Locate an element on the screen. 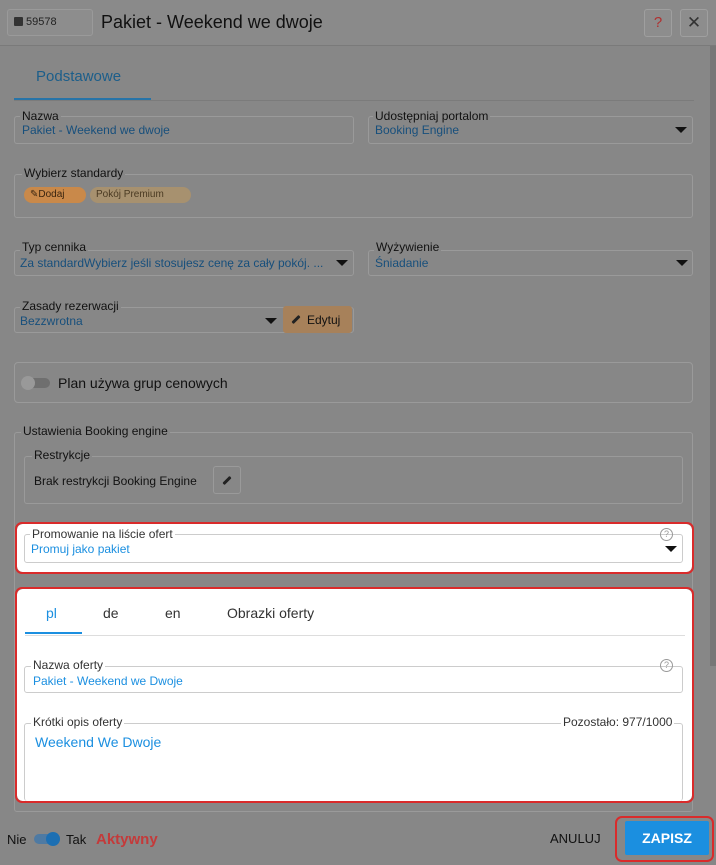  edit-restrictions-button is located at coordinates (227, 480).